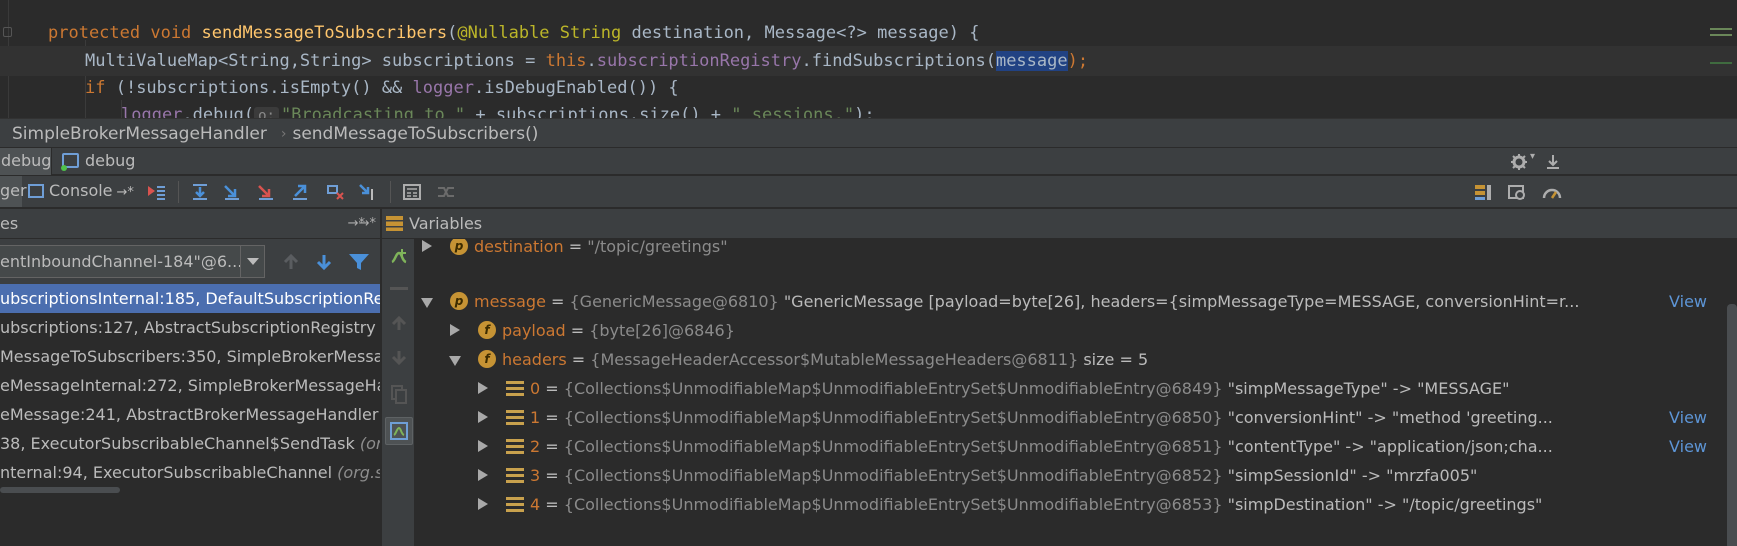 Image resolution: width=1737 pixels, height=546 pixels. I want to click on variables-side-toolbar, so click(398, 392).